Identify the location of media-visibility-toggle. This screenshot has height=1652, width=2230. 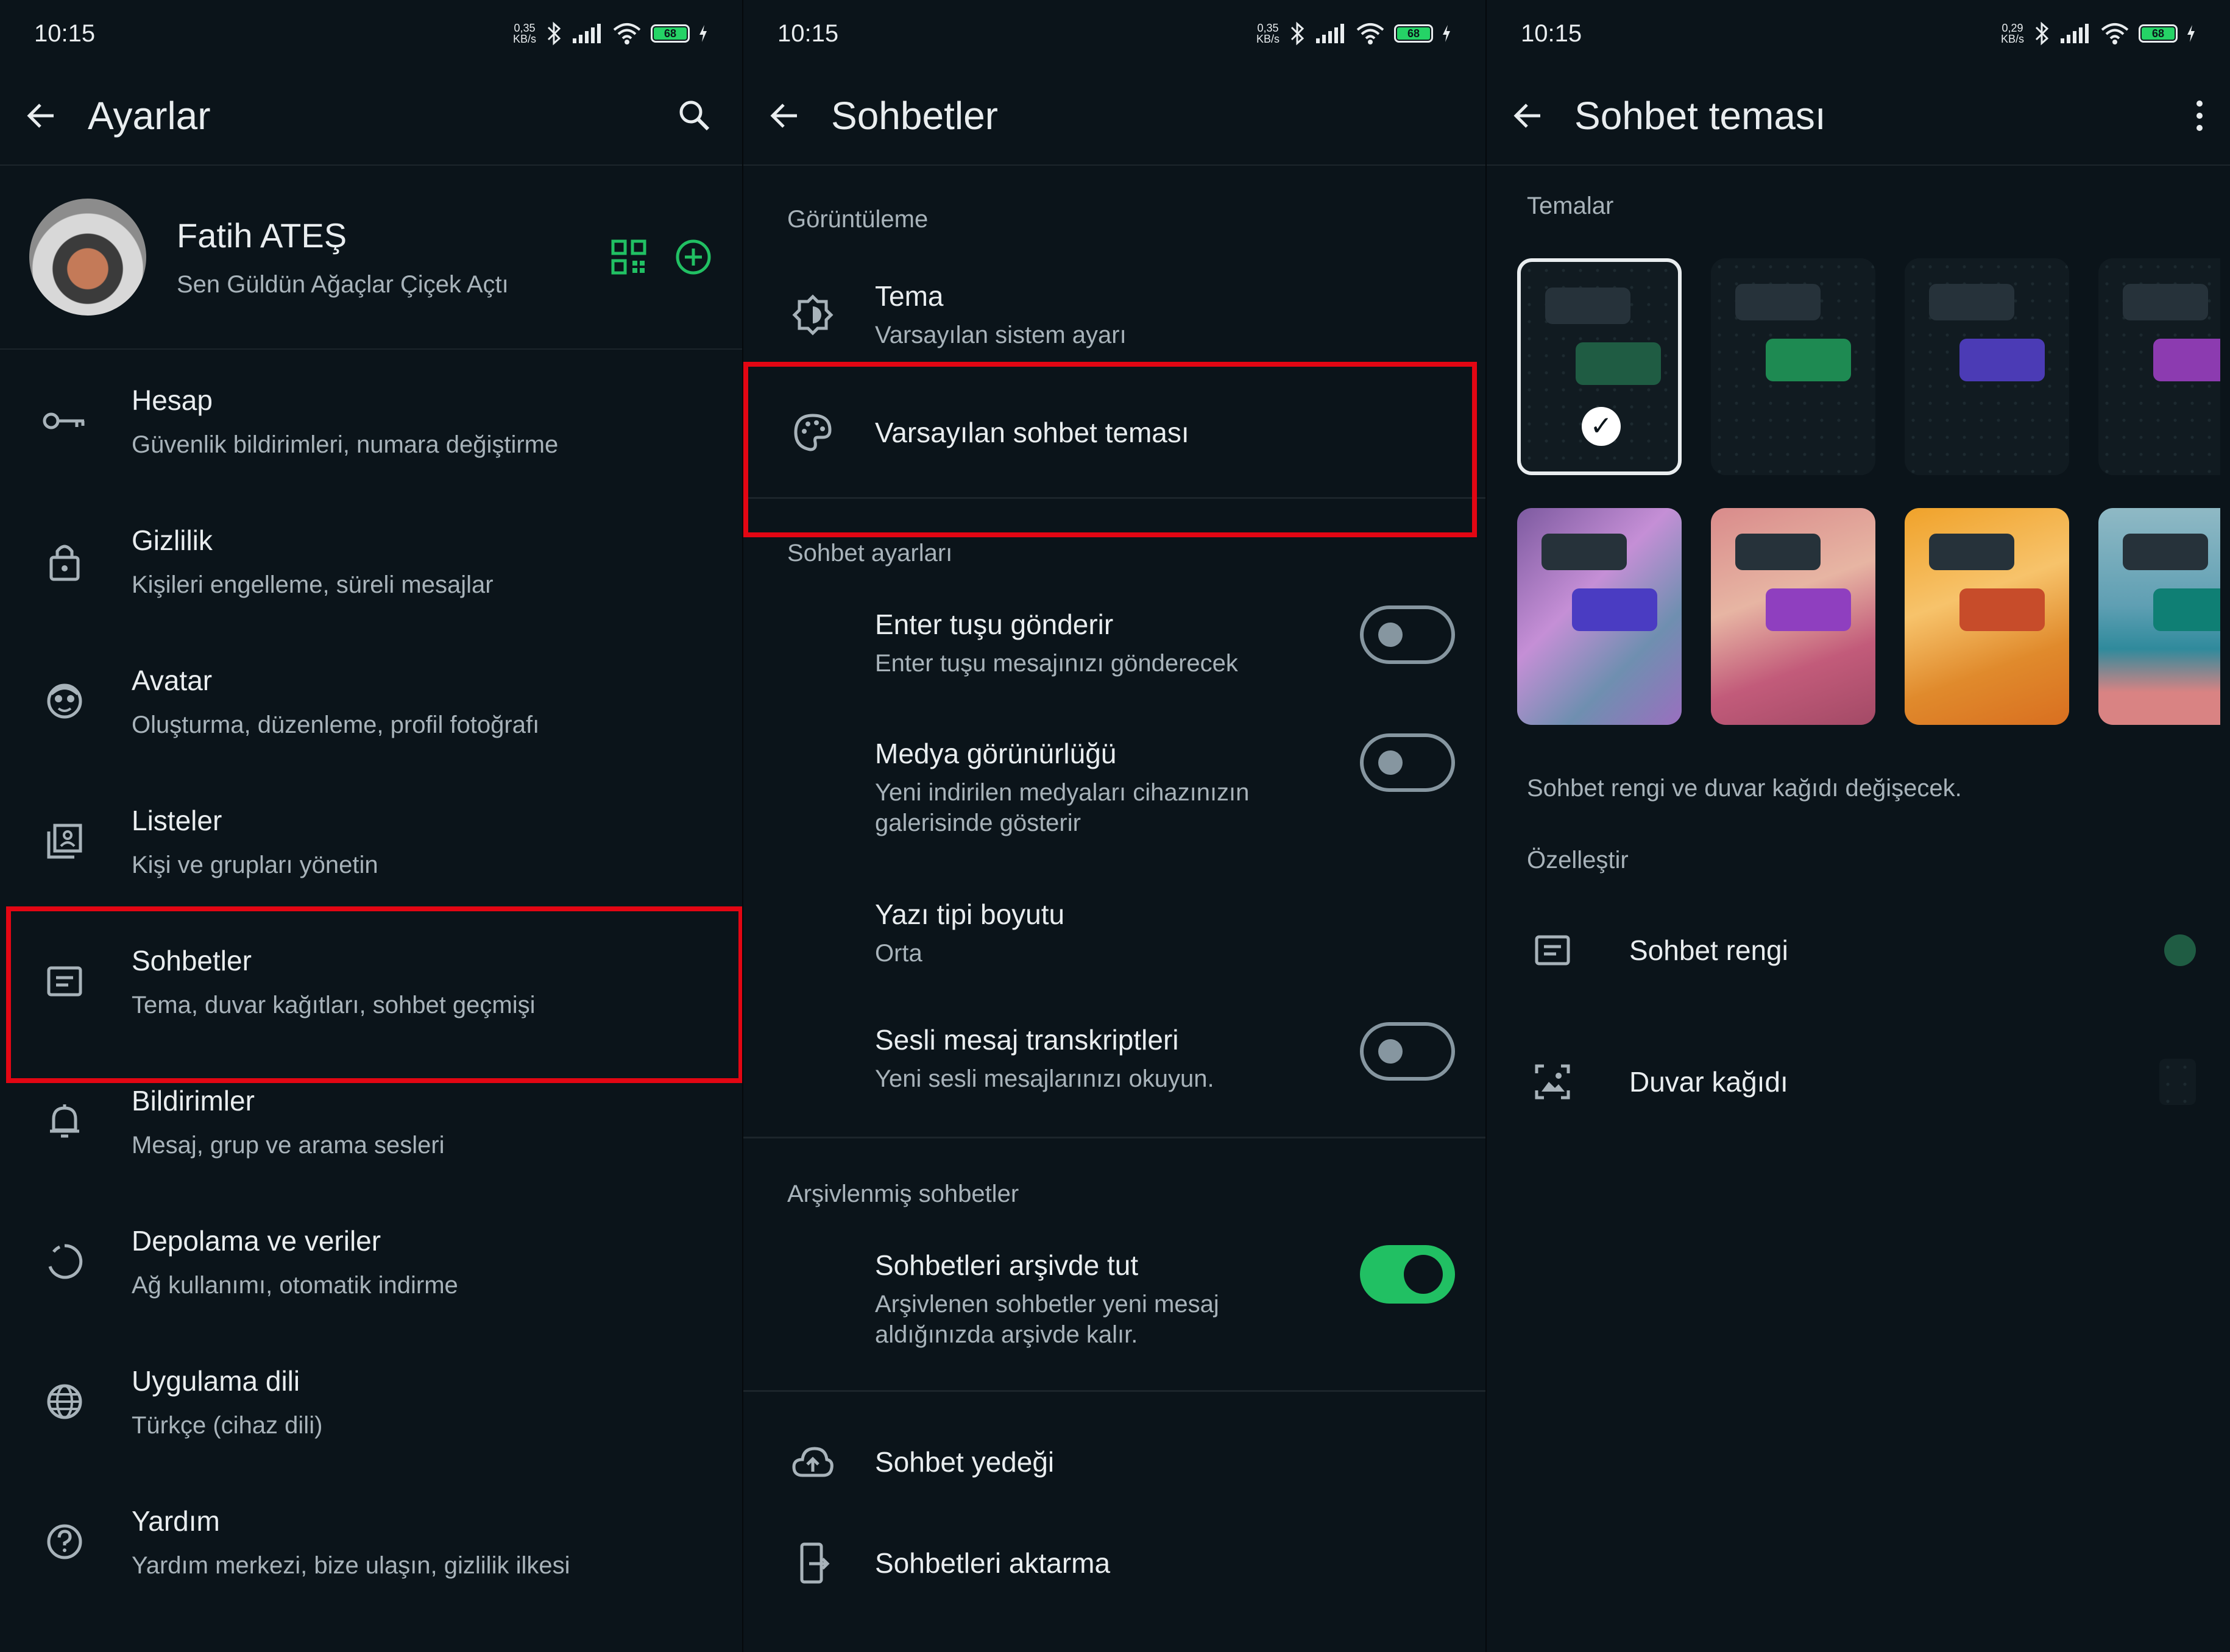
(1407, 762).